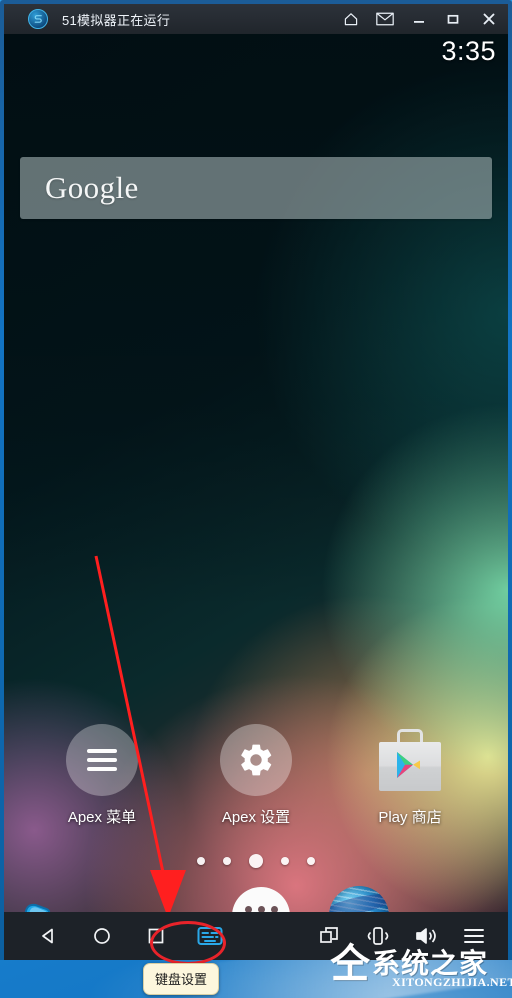 Image resolution: width=512 pixels, height=998 pixels. What do you see at coordinates (48, 936) in the screenshot?
I see `back-icon` at bounding box center [48, 936].